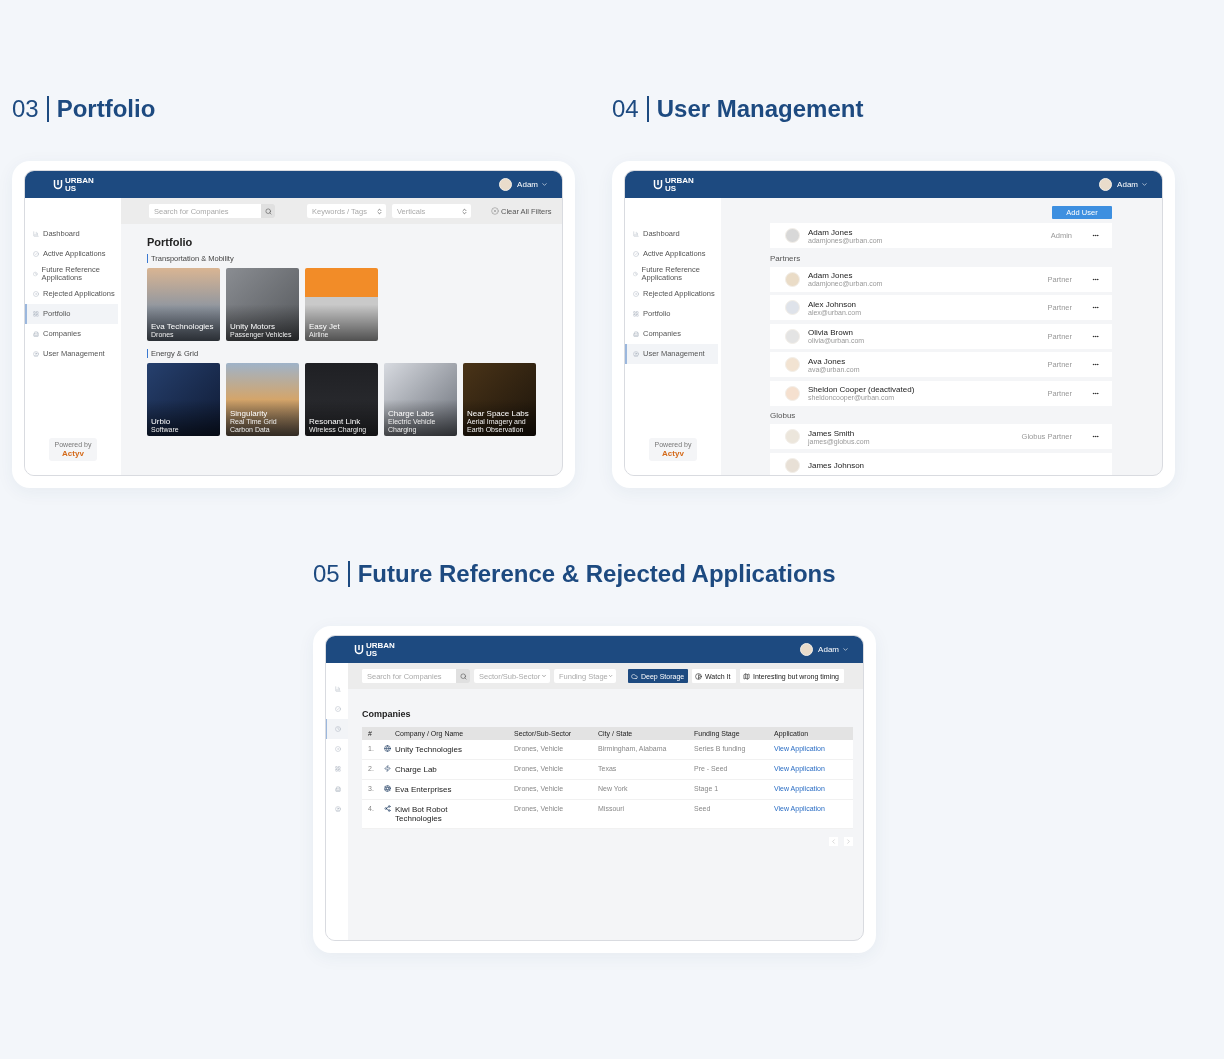  Describe the element at coordinates (746, 676) in the screenshot. I see `map-icon` at that location.